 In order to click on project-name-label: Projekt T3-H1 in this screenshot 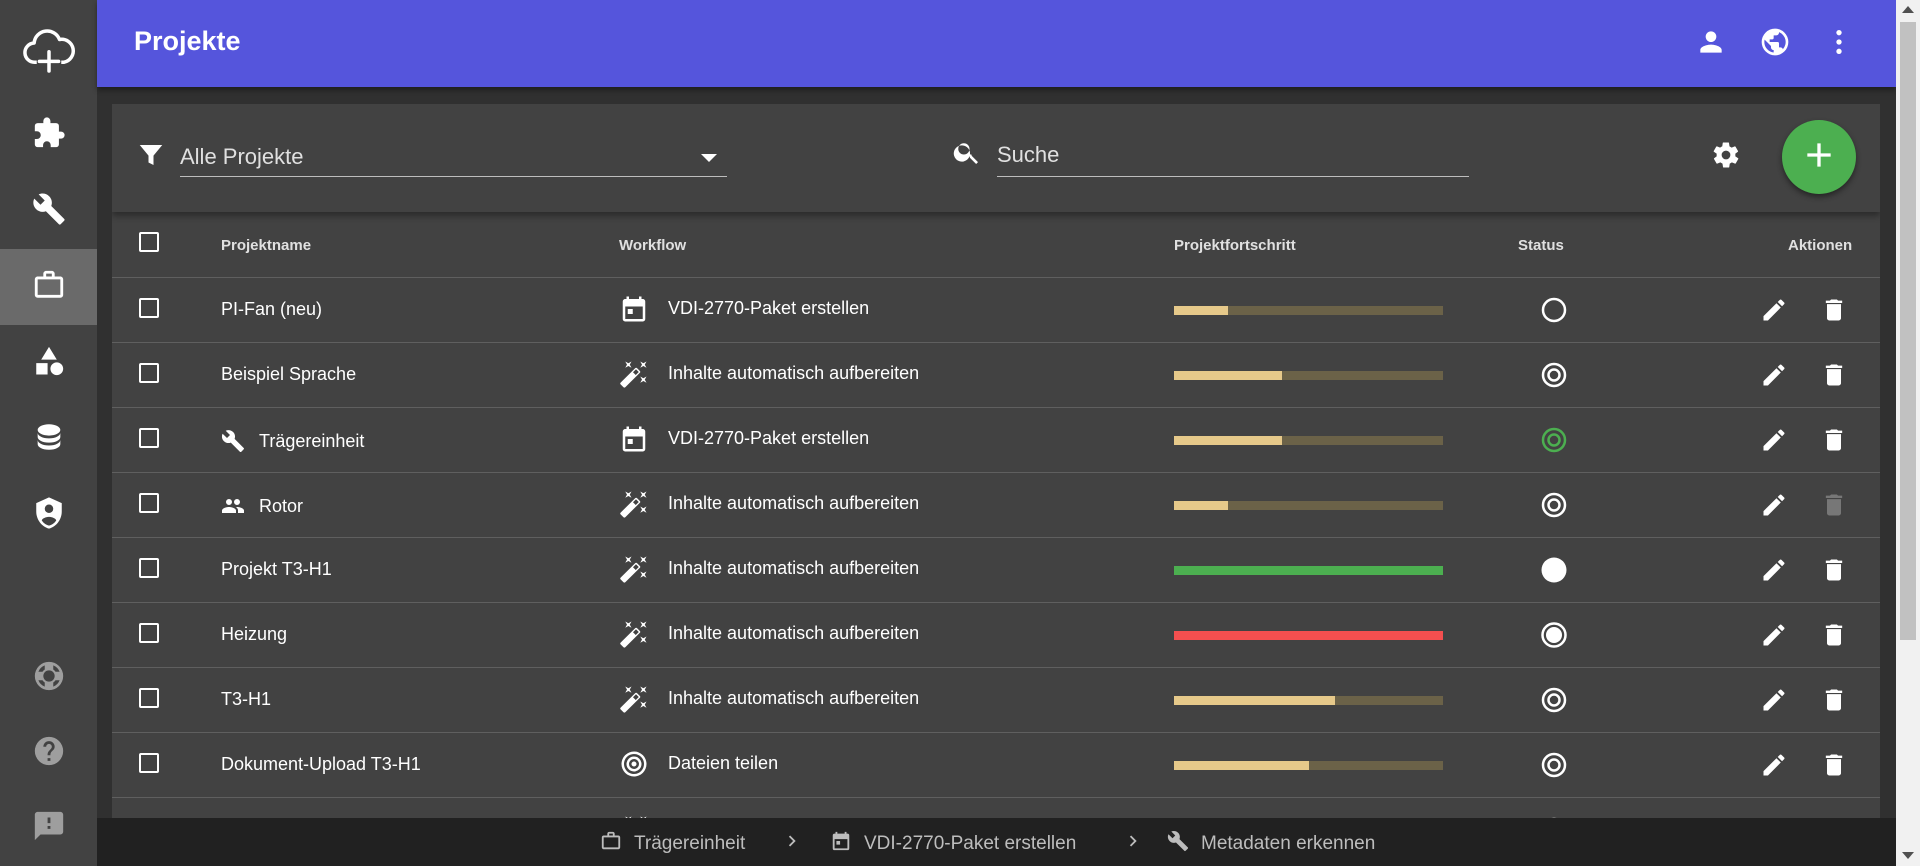, I will do `click(276, 569)`.